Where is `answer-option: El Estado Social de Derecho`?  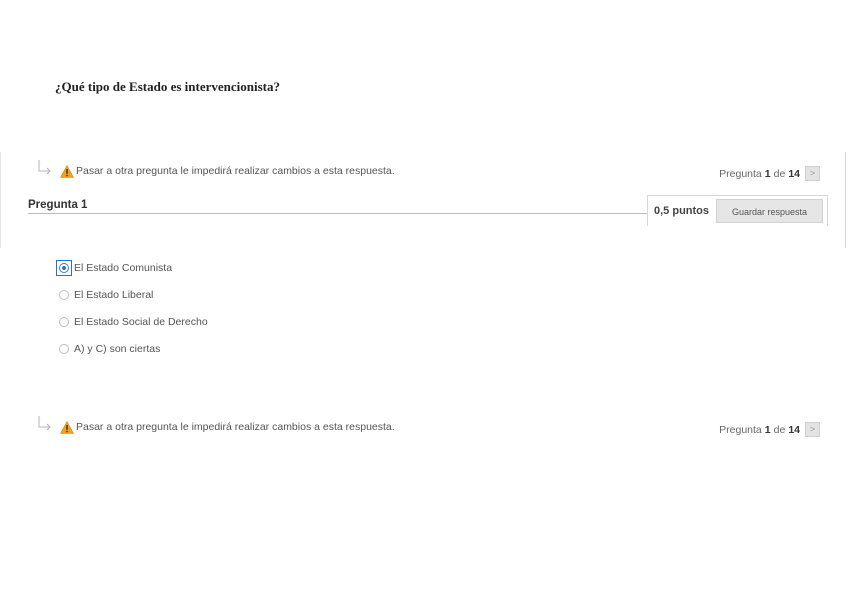 answer-option: El Estado Social de Derecho is located at coordinates (133, 322).